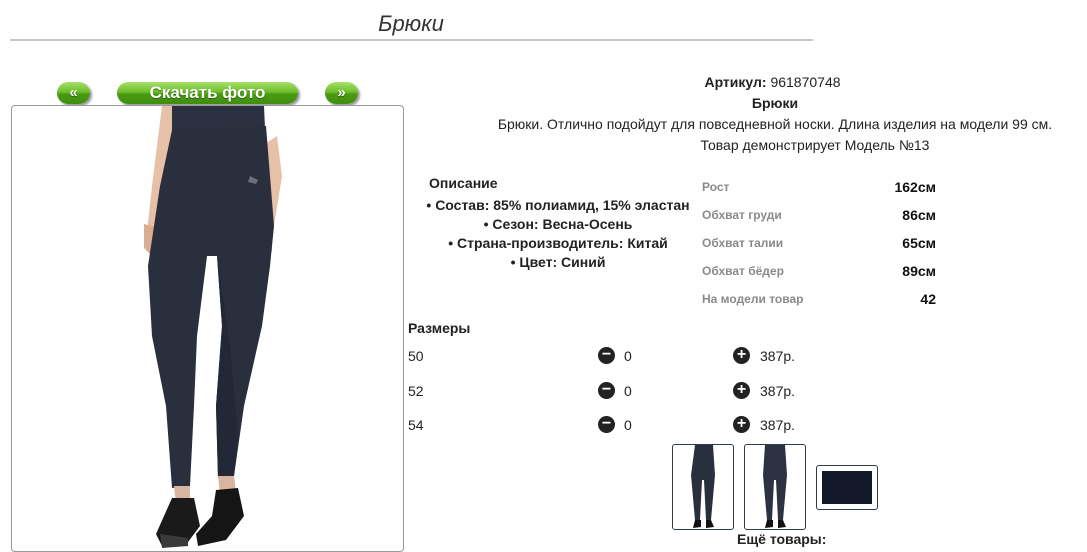 Image resolution: width=1087 pixels, height=552 pixels. What do you see at coordinates (919, 243) in the screenshot?
I see `measure-value-waist: 65см` at bounding box center [919, 243].